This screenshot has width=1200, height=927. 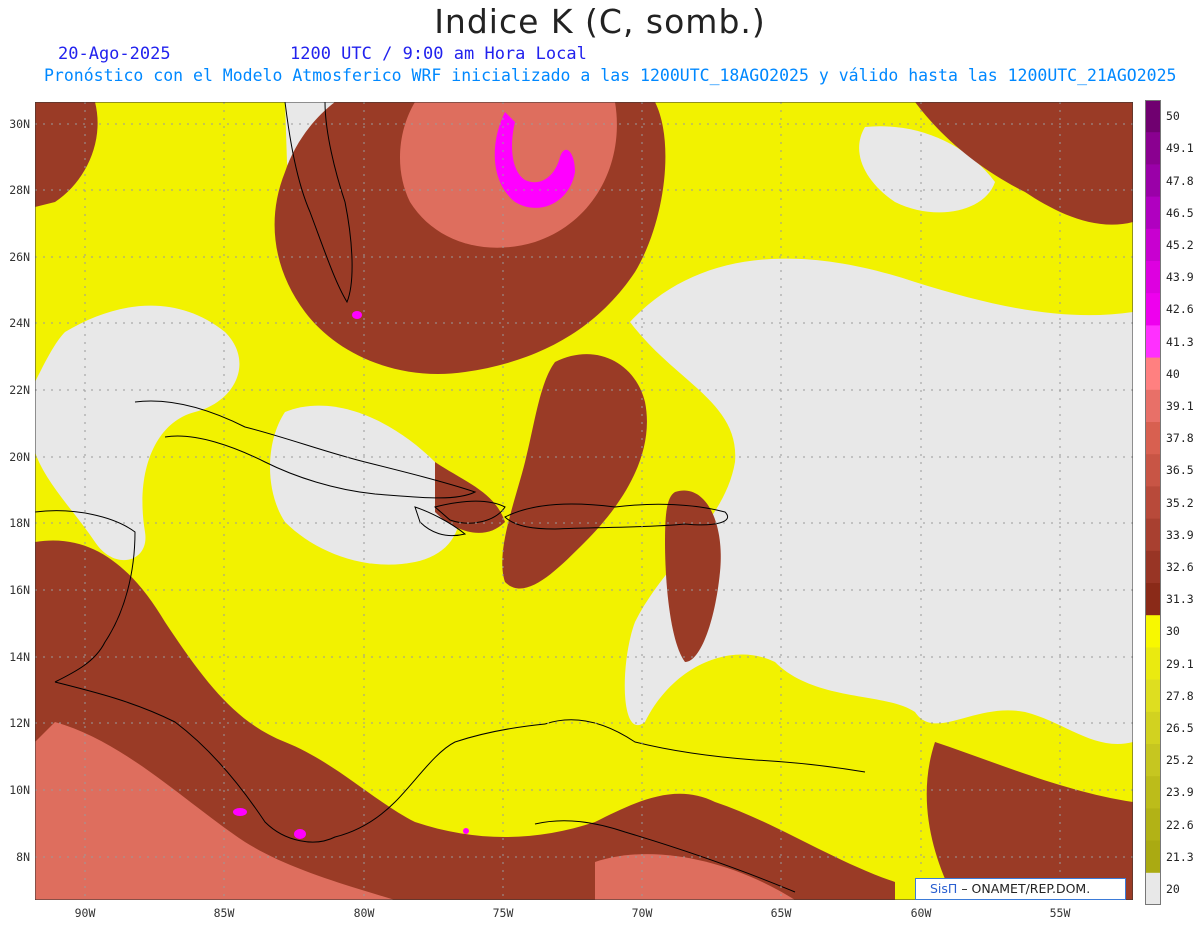 What do you see at coordinates (1180, 180) in the screenshot?
I see `legend-label: 47.8` at bounding box center [1180, 180].